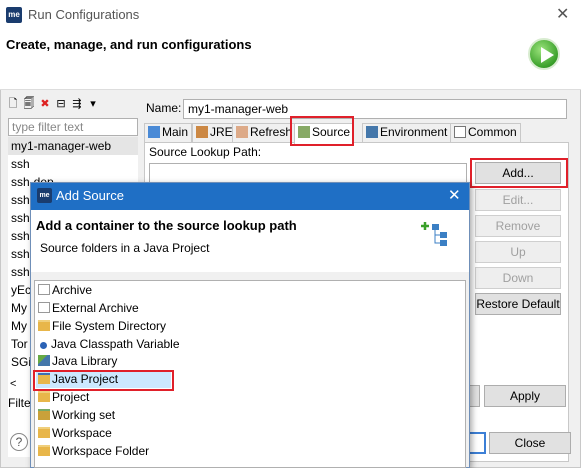 The image size is (581, 468). What do you see at coordinates (271, 132) in the screenshot?
I see `tab-label: Refresh` at bounding box center [271, 132].